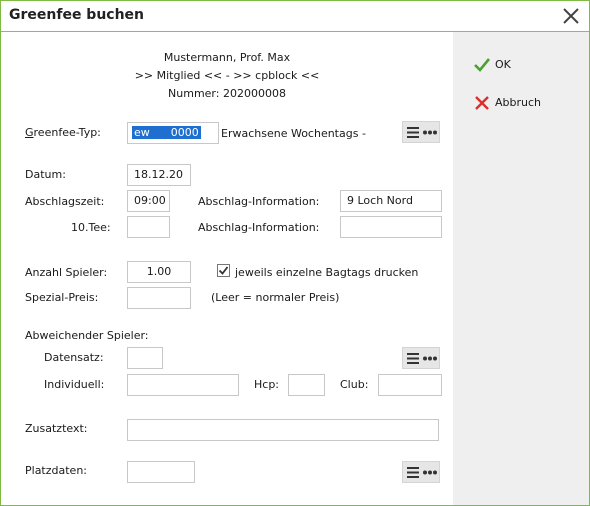 The width and height of the screenshot is (590, 506). I want to click on abbruch-button: Abbruch, so click(523, 104).